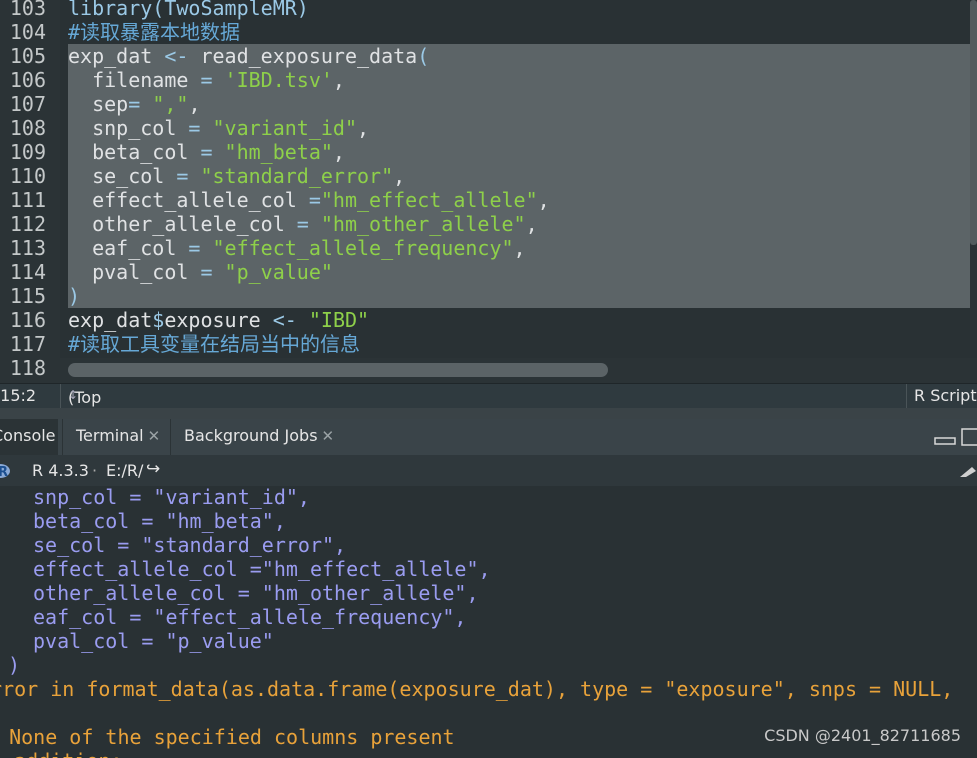  Describe the element at coordinates (297, 248) in the screenshot. I see `code-line: eaf_col = "effect_allele_frequency",` at that location.